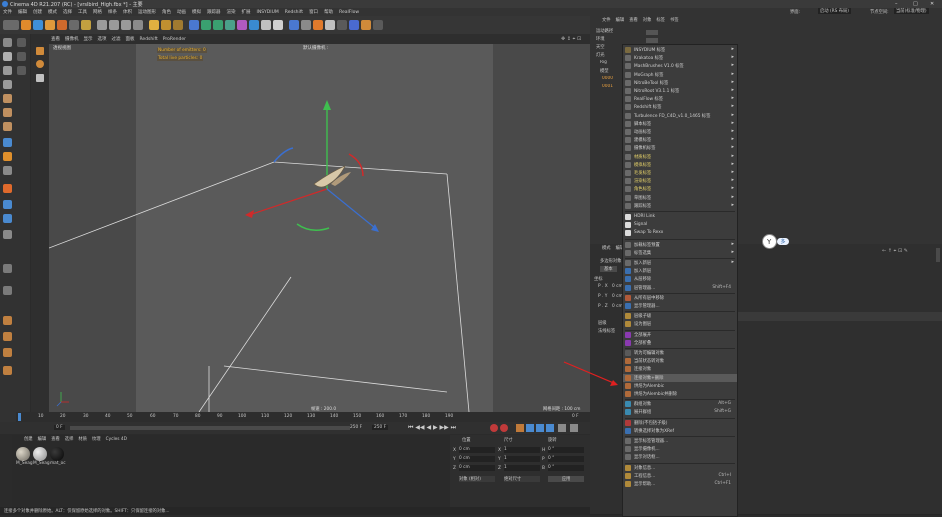 This screenshot has width=942, height=517. I want to click on transform-icon, so click(86, 25).